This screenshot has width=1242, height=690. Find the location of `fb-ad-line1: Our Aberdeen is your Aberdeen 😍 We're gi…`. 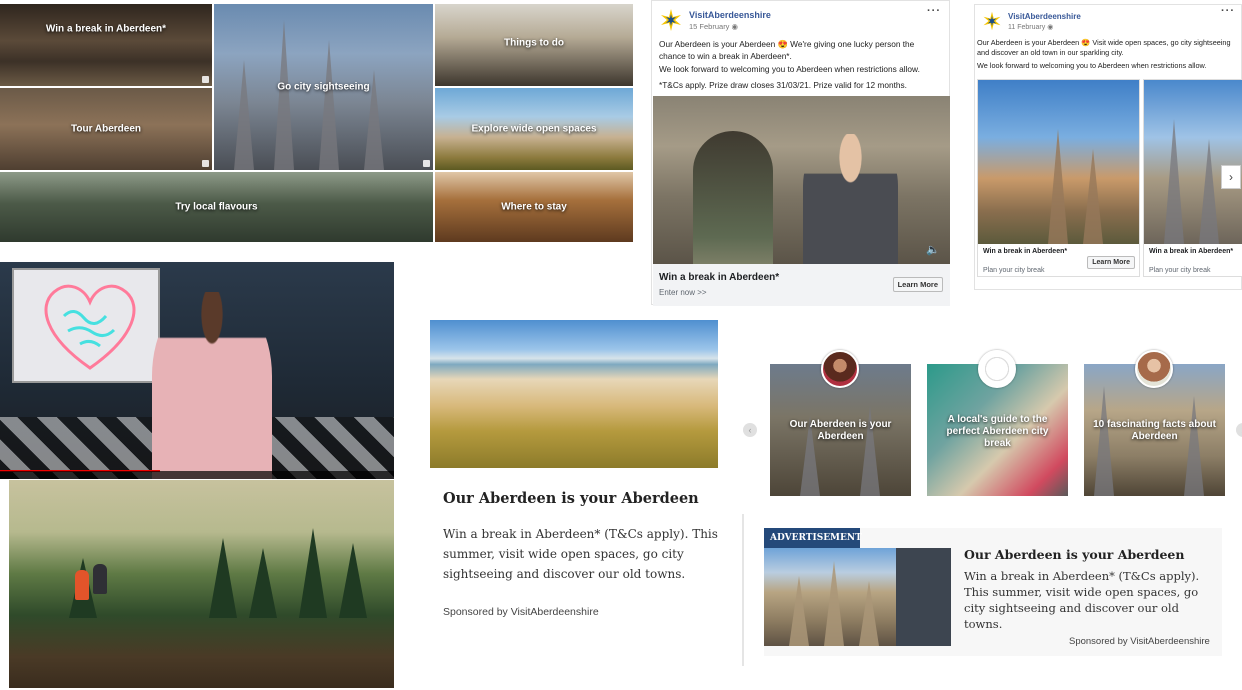

fb-ad-line1: Our Aberdeen is your Aberdeen 😍 We're gi… is located at coordinates (787, 50).